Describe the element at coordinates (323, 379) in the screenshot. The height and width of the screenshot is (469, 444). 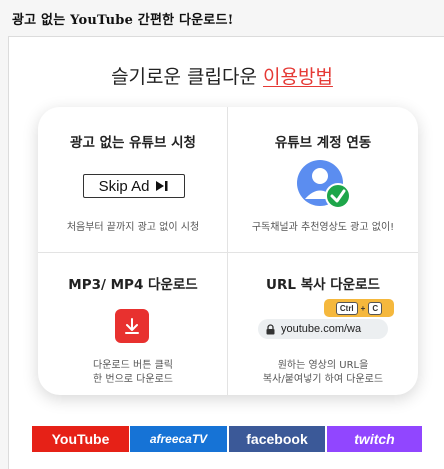
I see `feature-url-desc-line2: 복사/붙여넣기 하여 다운로드` at that location.